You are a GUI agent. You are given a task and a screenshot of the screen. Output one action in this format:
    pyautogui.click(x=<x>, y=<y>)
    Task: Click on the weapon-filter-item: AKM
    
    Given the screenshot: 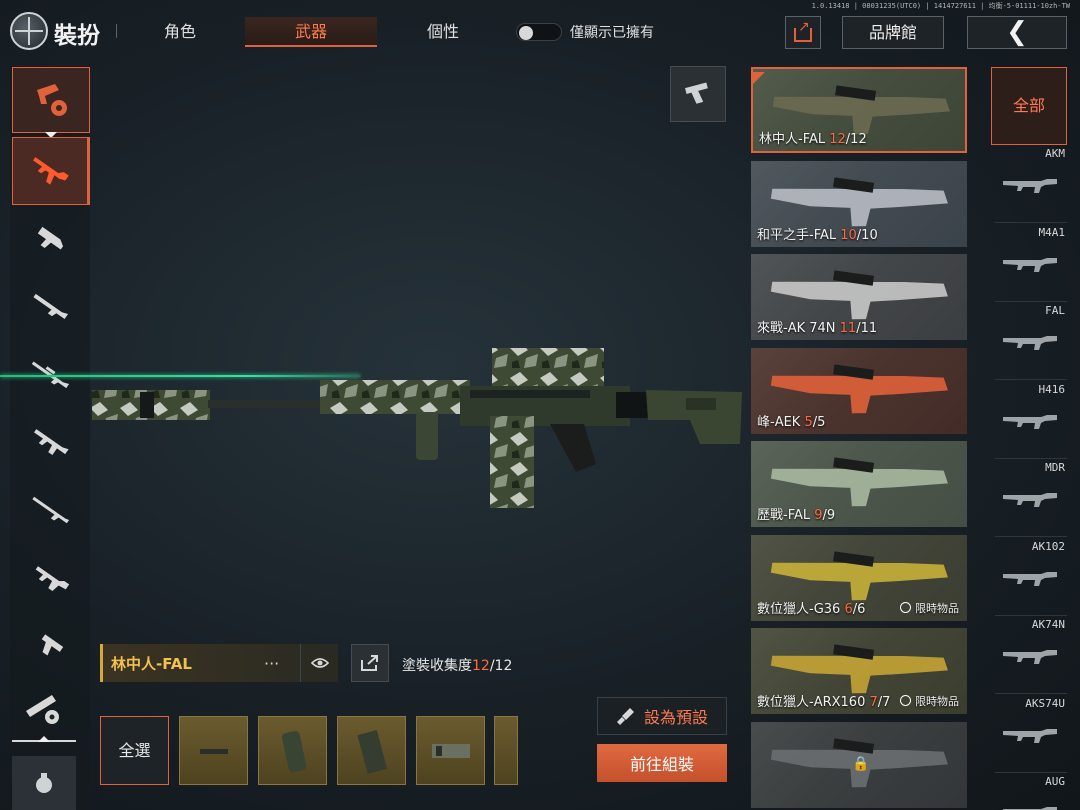 What is the action you would take?
    pyautogui.click(x=1031, y=184)
    